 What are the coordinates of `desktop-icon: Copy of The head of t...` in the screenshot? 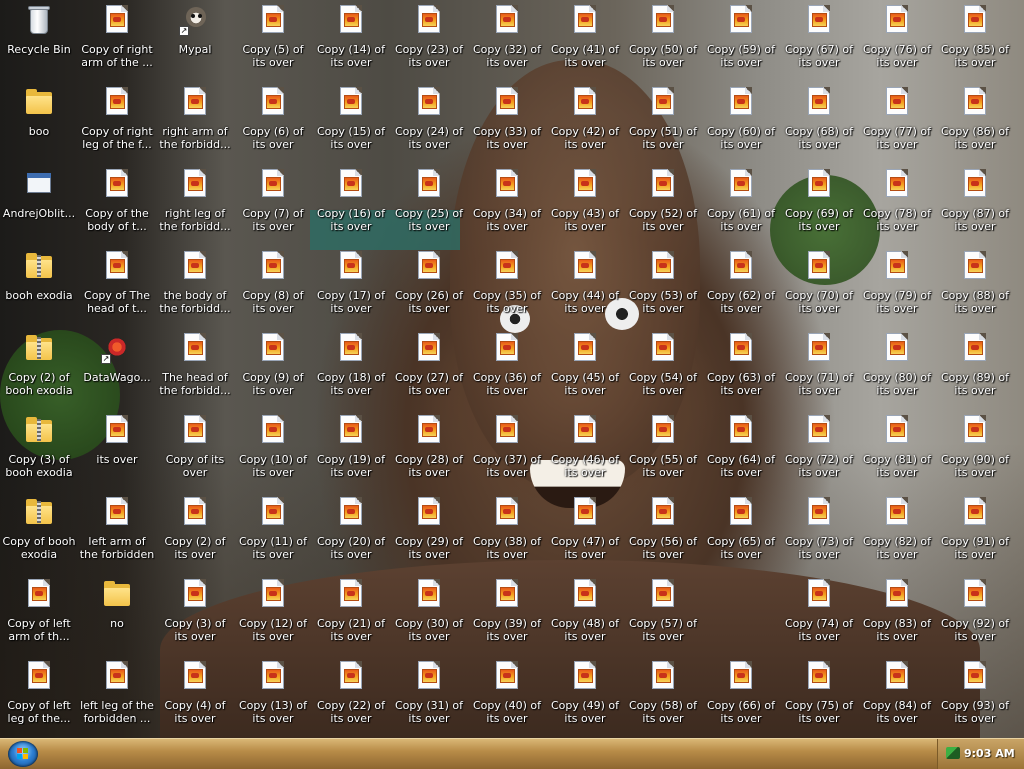 It's located at (117, 288).